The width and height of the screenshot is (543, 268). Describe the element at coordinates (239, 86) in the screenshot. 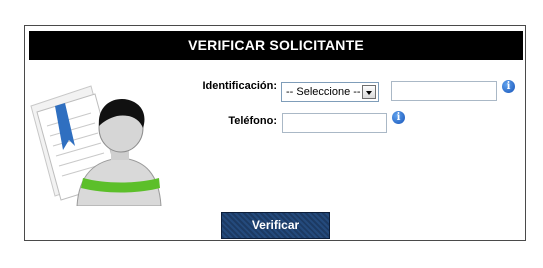

I see `identificacion-label: Identificación:` at that location.